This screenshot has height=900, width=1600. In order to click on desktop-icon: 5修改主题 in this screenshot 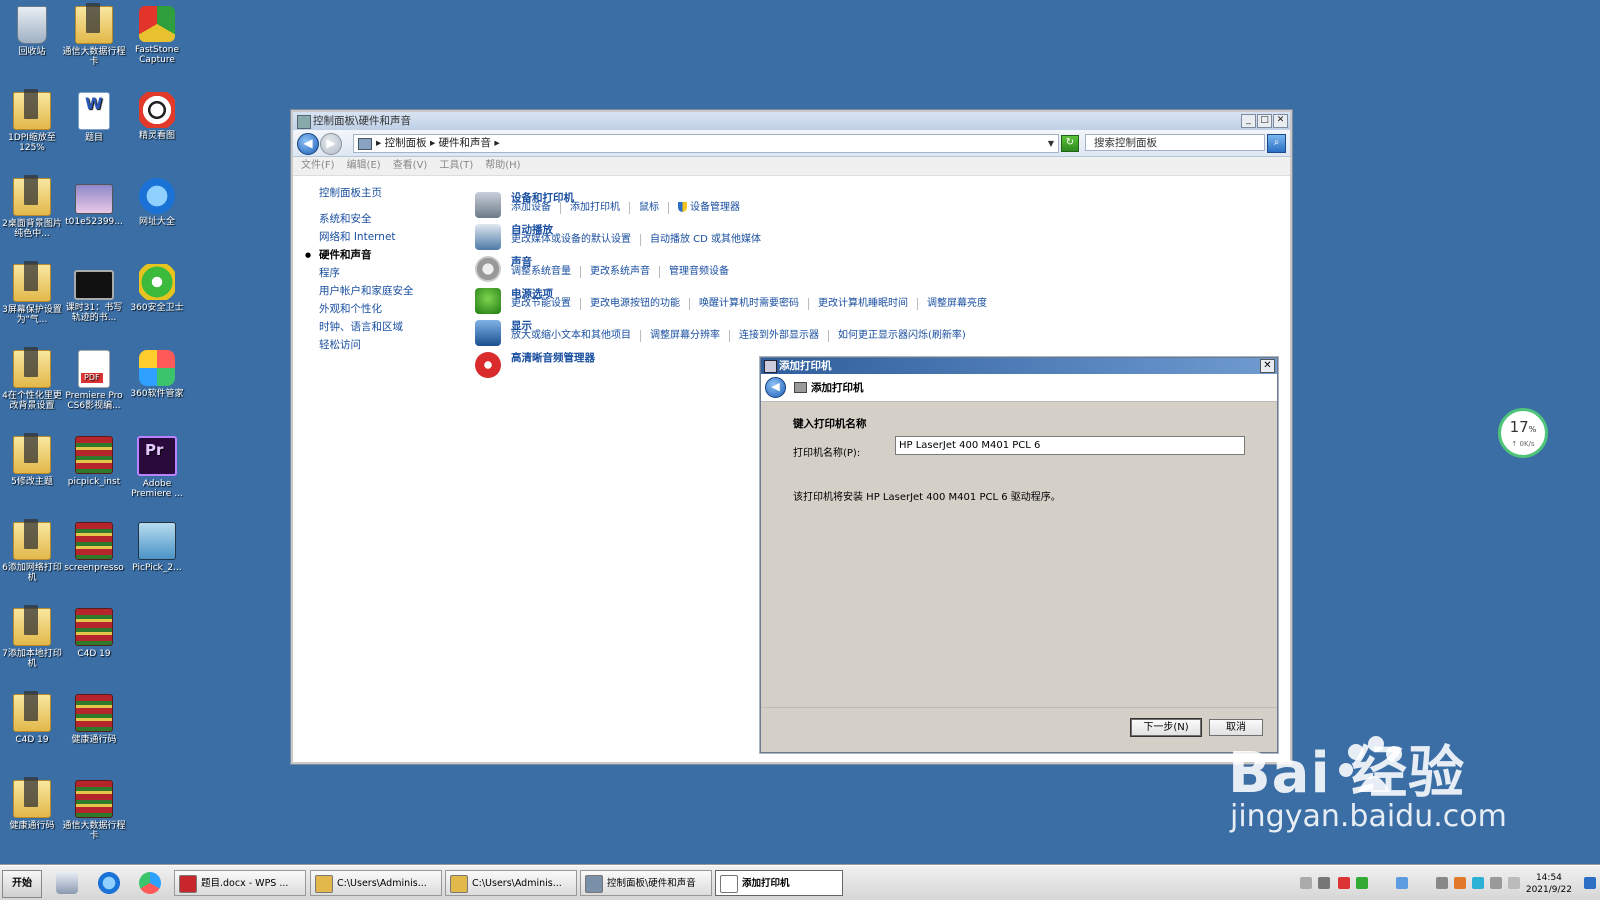, I will do `click(32, 460)`.